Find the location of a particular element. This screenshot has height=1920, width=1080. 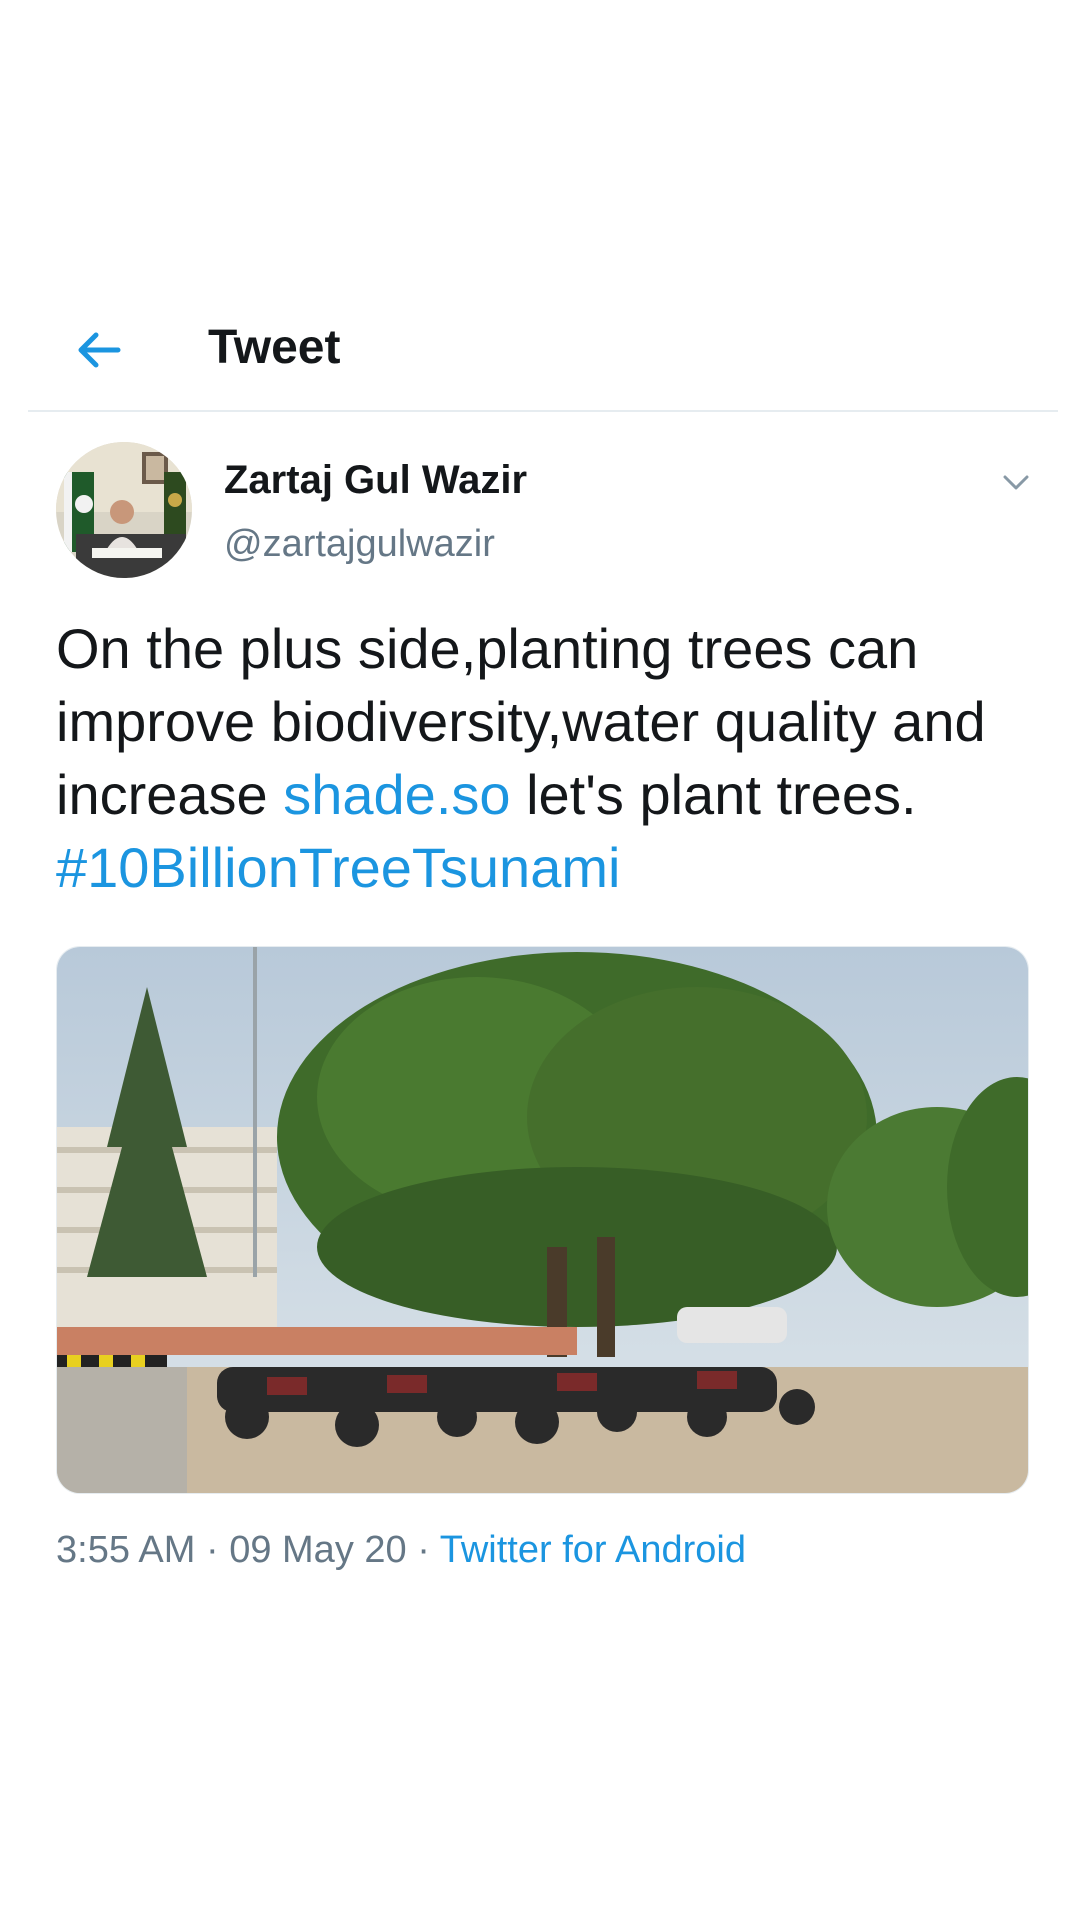

author-name: Zartaj Gul Wazir is located at coordinates (375, 480).